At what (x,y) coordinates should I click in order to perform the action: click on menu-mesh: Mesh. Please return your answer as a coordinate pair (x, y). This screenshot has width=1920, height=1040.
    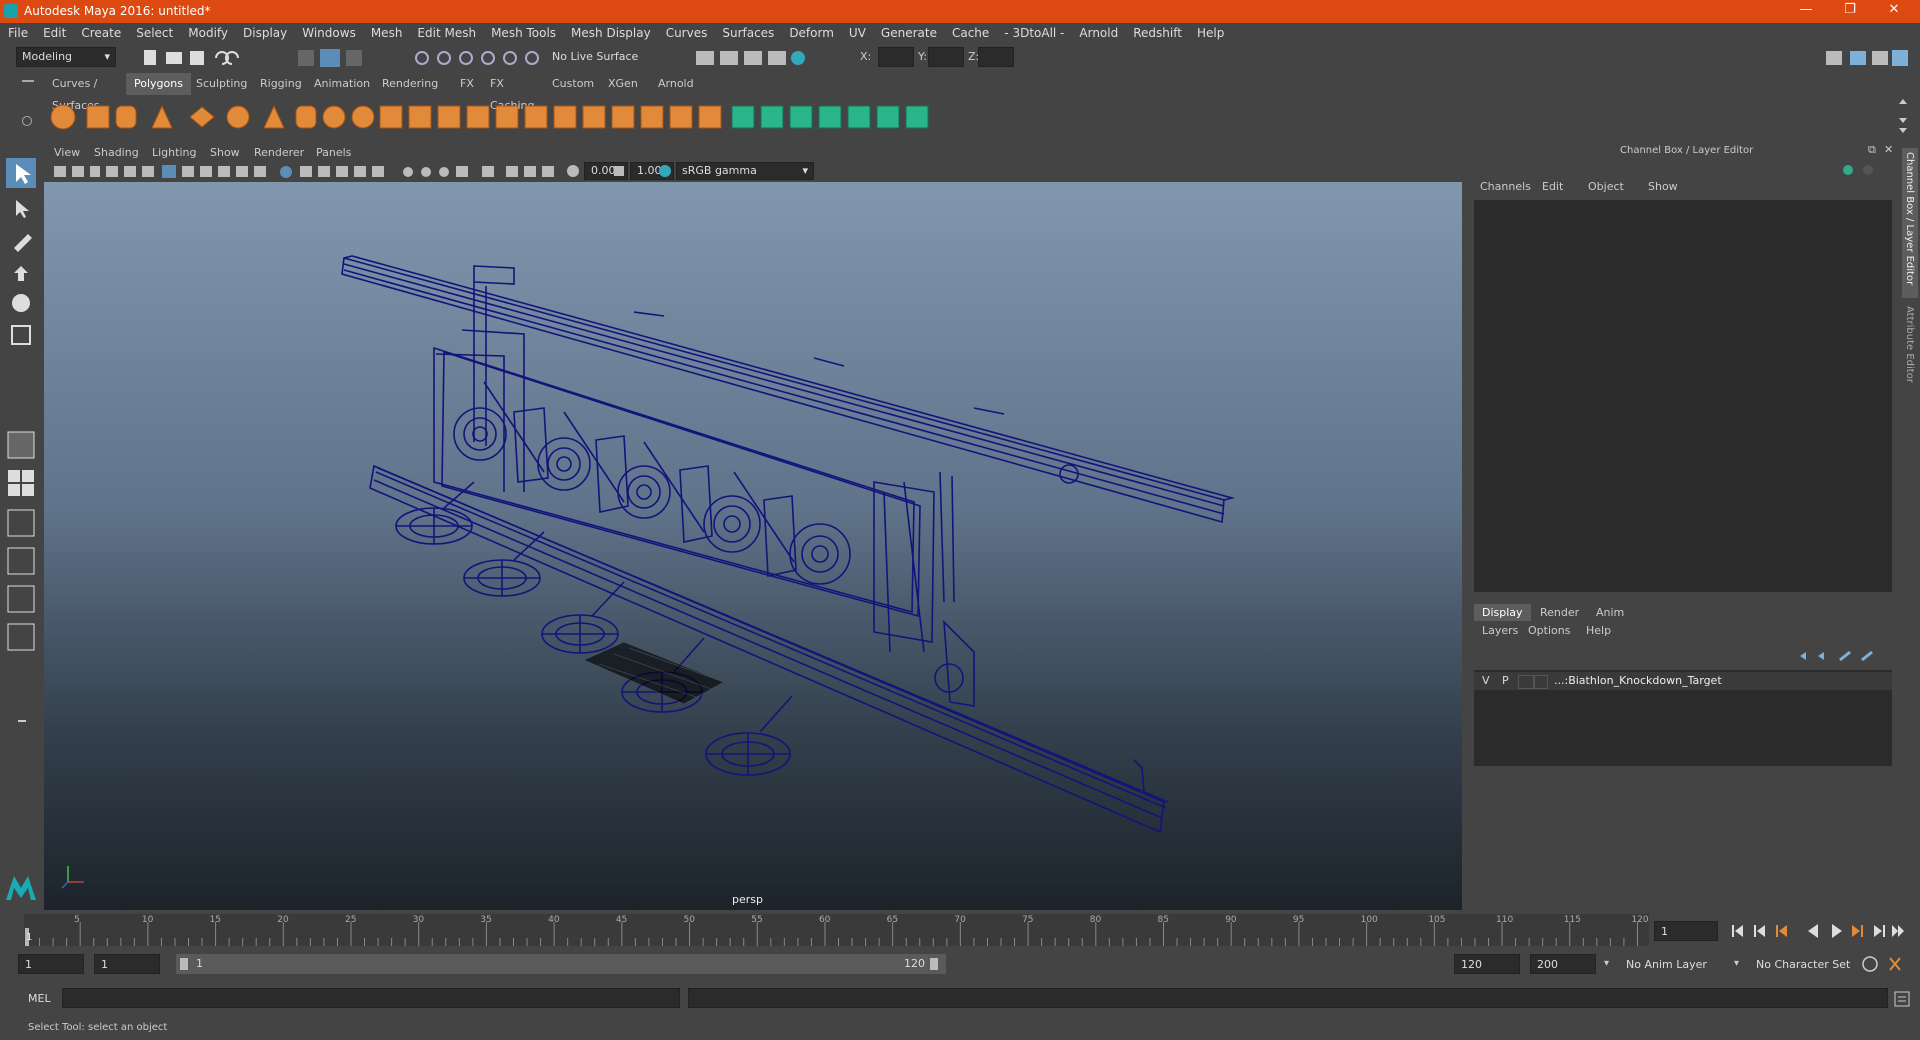
    Looking at the image, I should click on (387, 33).